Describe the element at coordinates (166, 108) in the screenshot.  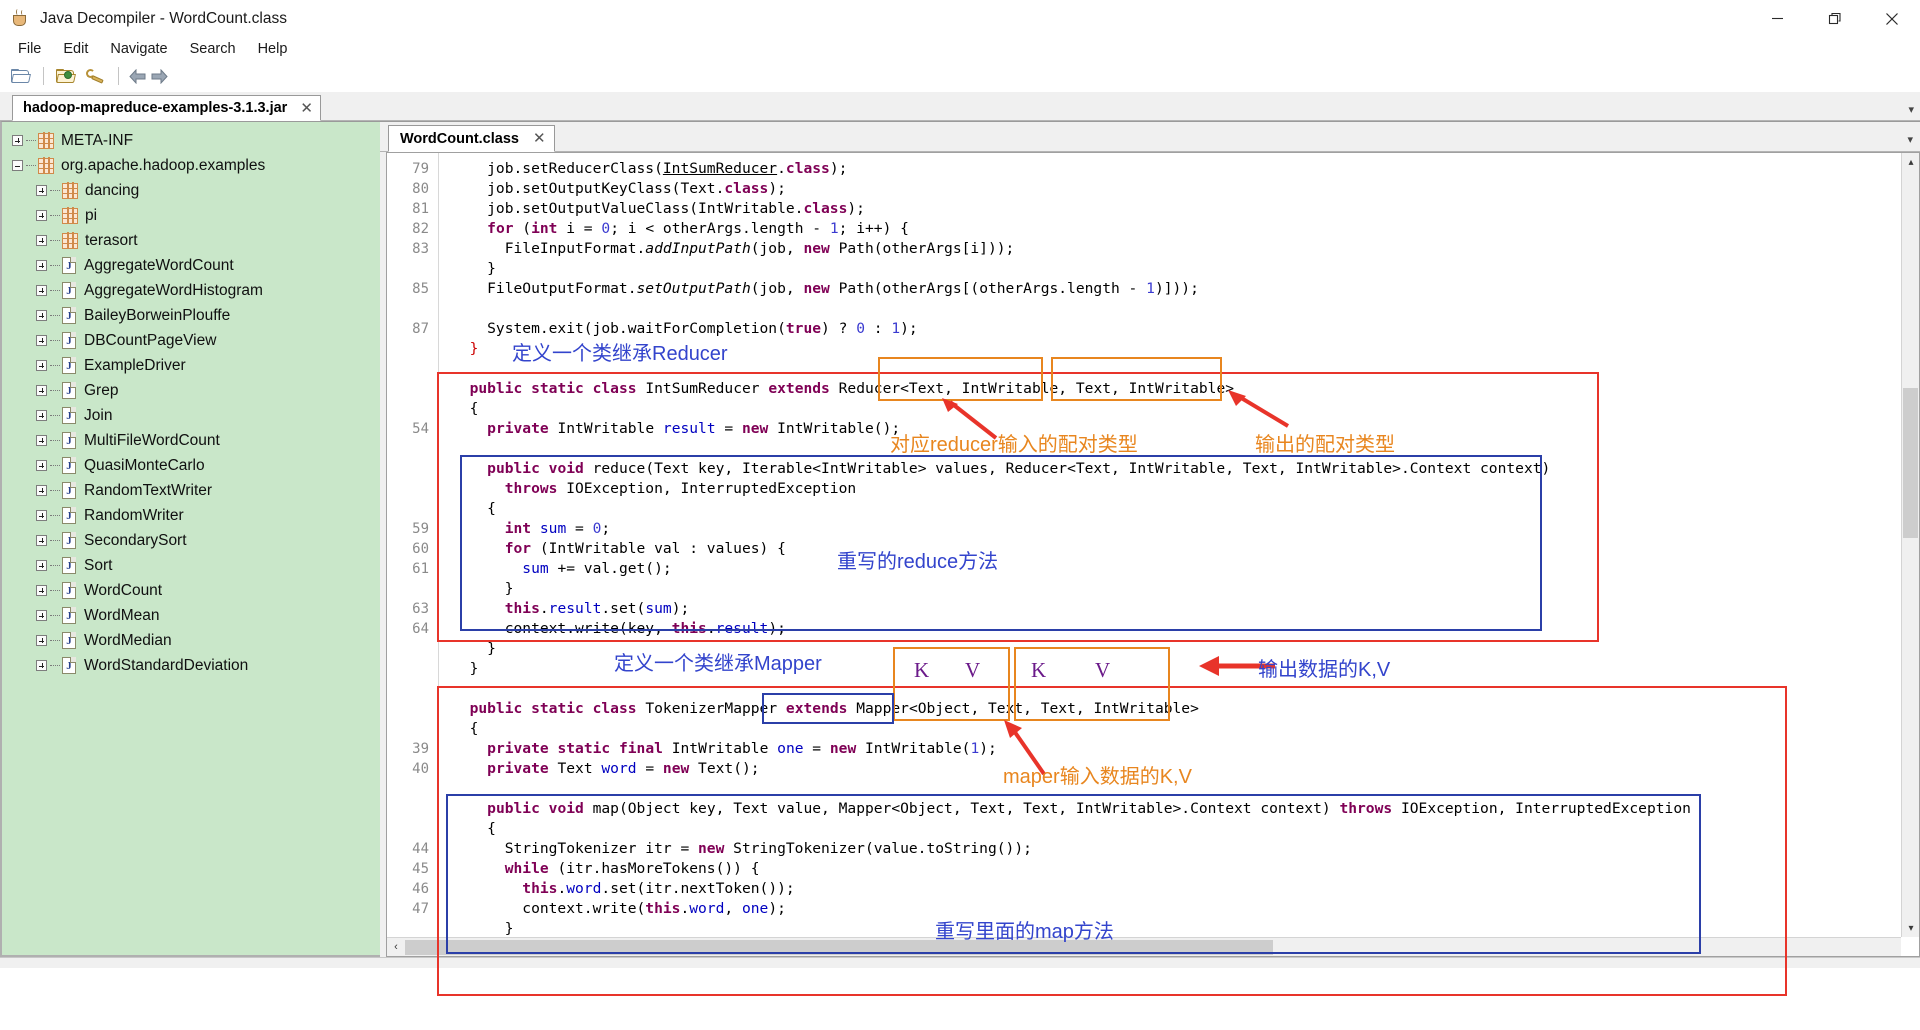
I see `tab-hadoop-mapreduce-examples-jar: hadoop-mapreduce-examples-3.1.3.jar ✕` at that location.